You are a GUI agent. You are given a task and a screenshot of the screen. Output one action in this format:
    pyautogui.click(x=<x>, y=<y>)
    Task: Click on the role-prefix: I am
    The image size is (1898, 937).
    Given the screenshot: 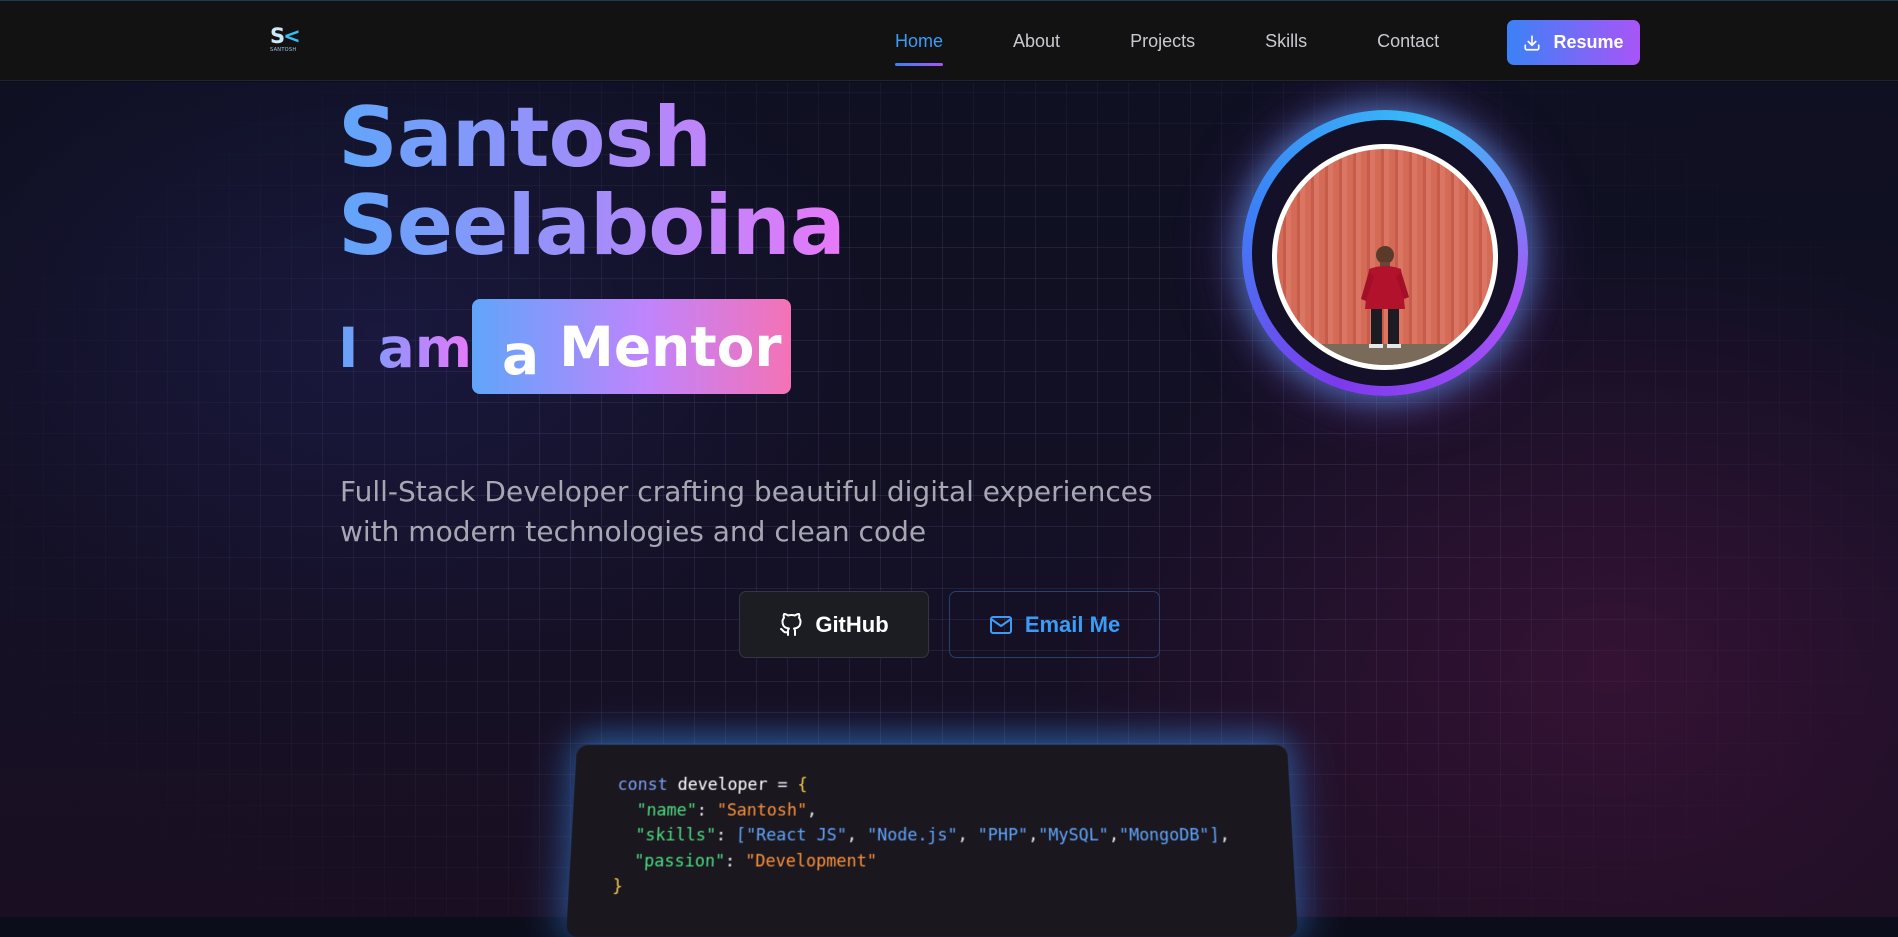 What is the action you would take?
    pyautogui.click(x=405, y=348)
    